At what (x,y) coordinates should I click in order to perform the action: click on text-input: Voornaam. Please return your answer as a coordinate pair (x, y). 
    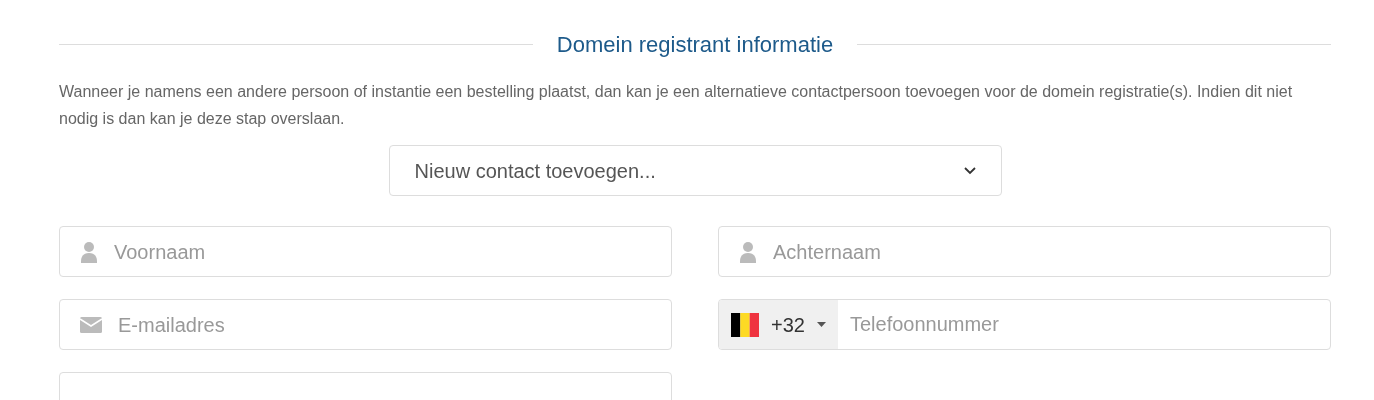
    Looking at the image, I should click on (382, 251).